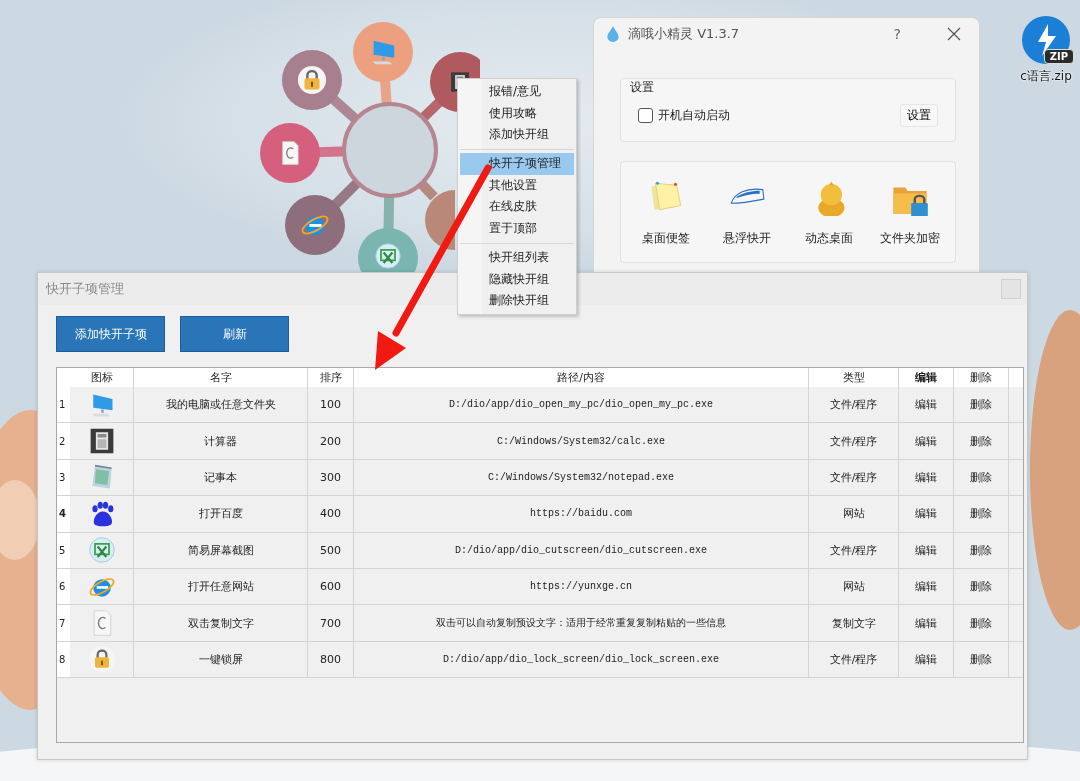 The height and width of the screenshot is (781, 1080). What do you see at coordinates (221, 623) in the screenshot?
I see `table-cell: 双击复制文字` at bounding box center [221, 623].